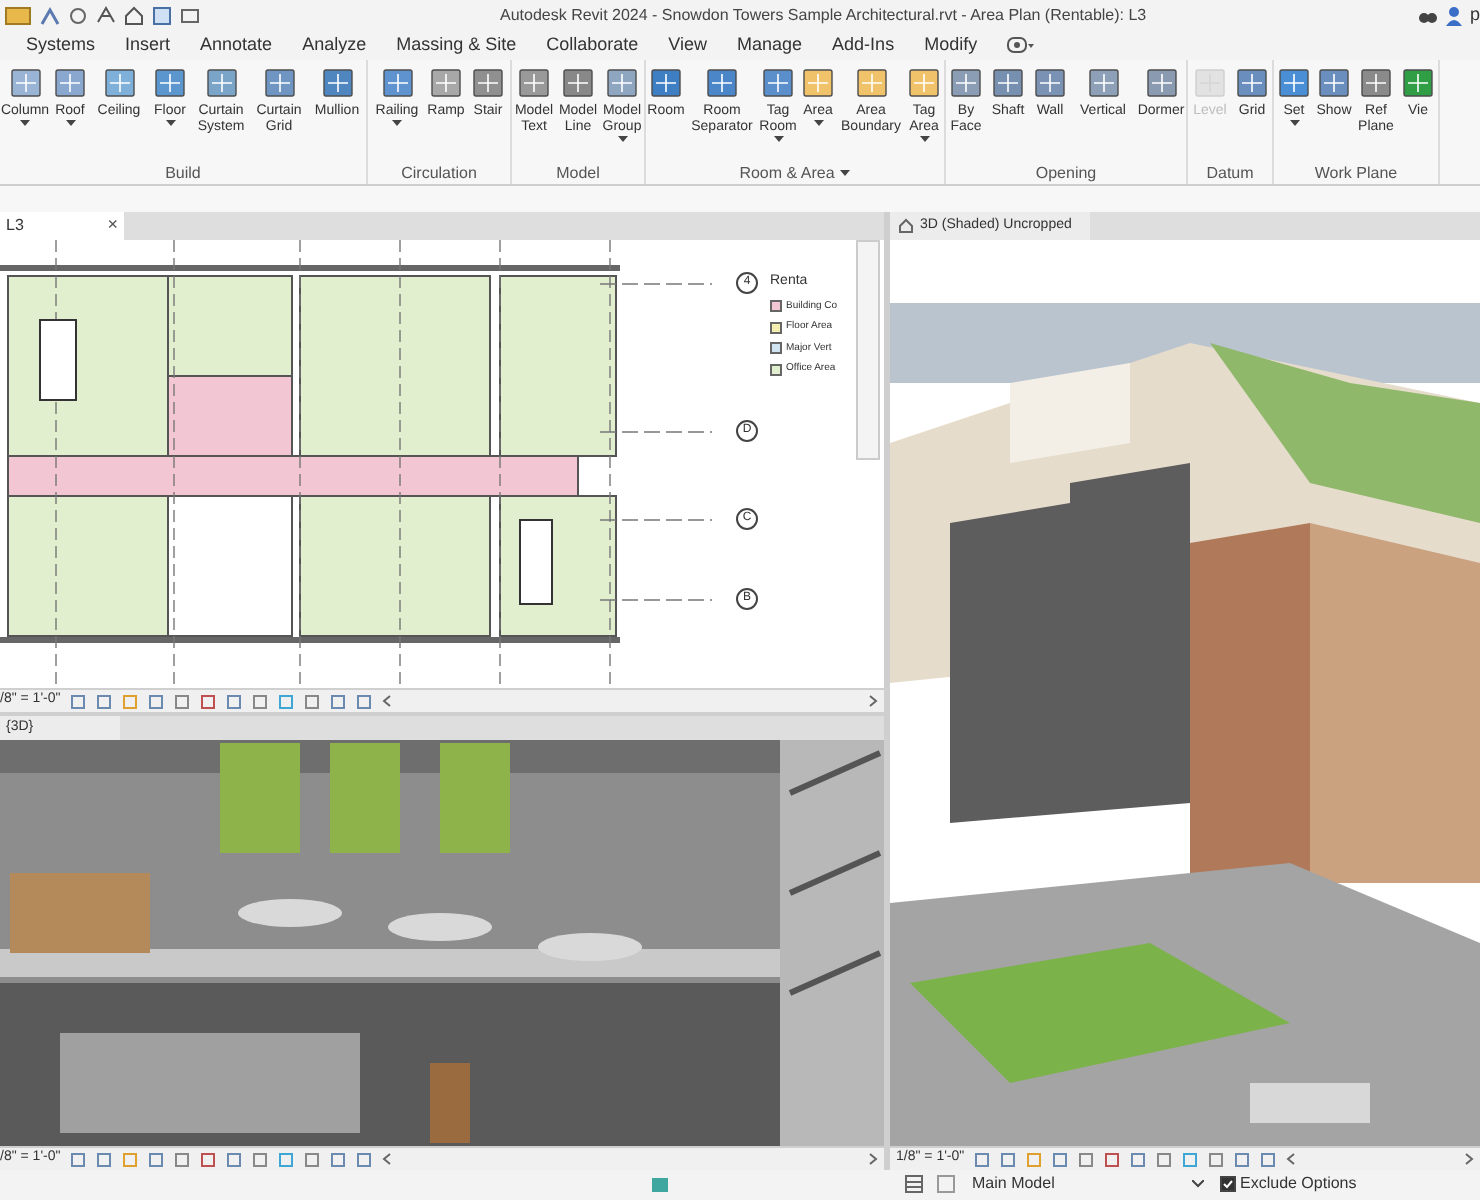 This screenshot has height=1200, width=1480. I want to click on ribbon-tab: Manage, so click(770, 45).